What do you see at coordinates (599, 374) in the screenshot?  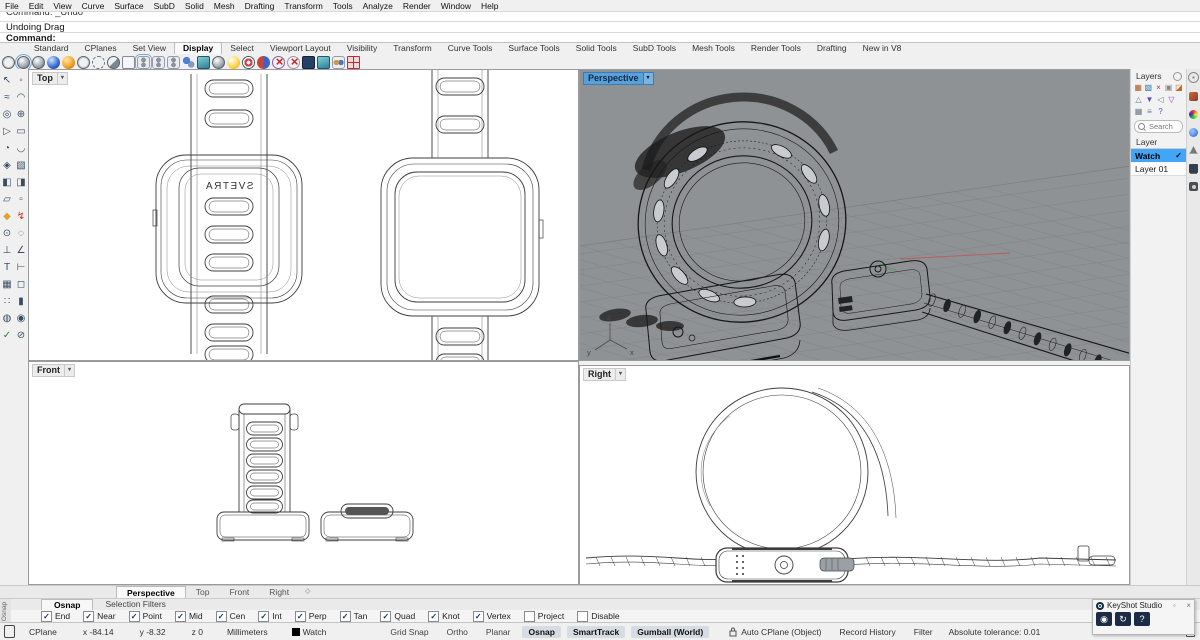 I see `viewport-right-title: Right` at bounding box center [599, 374].